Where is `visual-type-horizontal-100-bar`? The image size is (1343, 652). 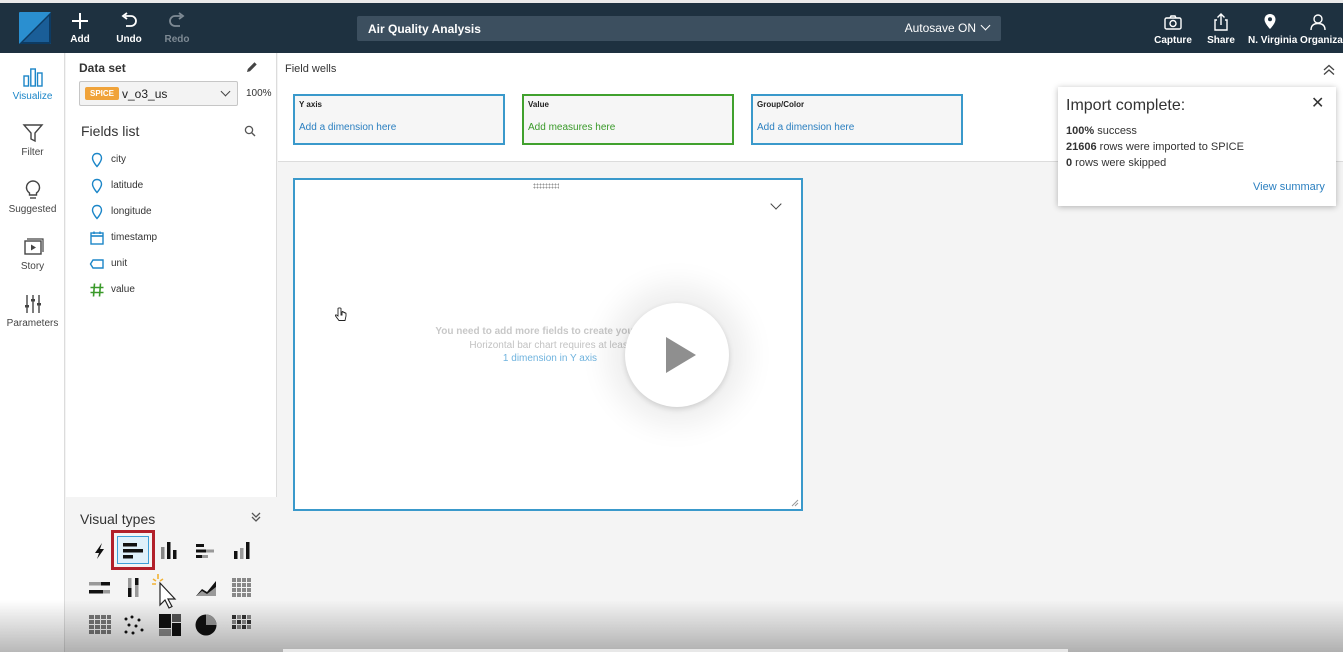
visual-type-horizontal-100-bar is located at coordinates (100, 588).